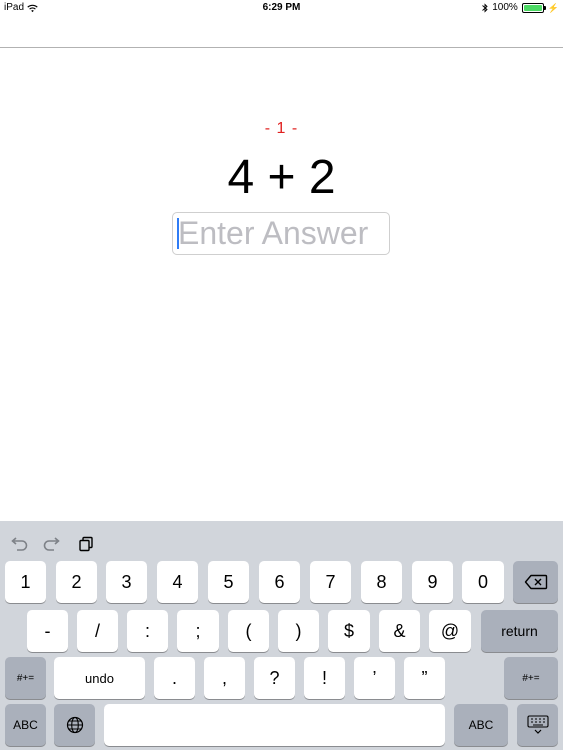  I want to click on key-question: ?, so click(274, 678).